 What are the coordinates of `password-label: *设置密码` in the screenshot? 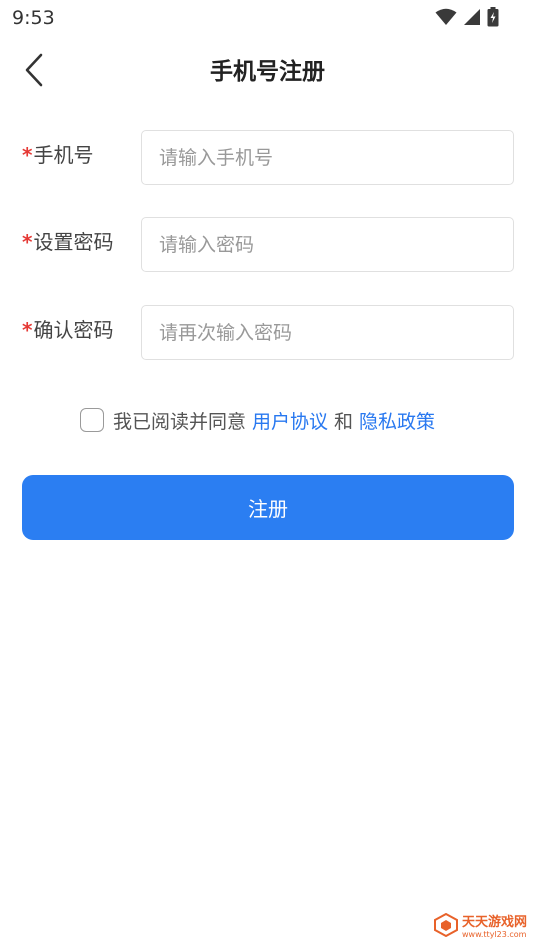 It's located at (67, 245).